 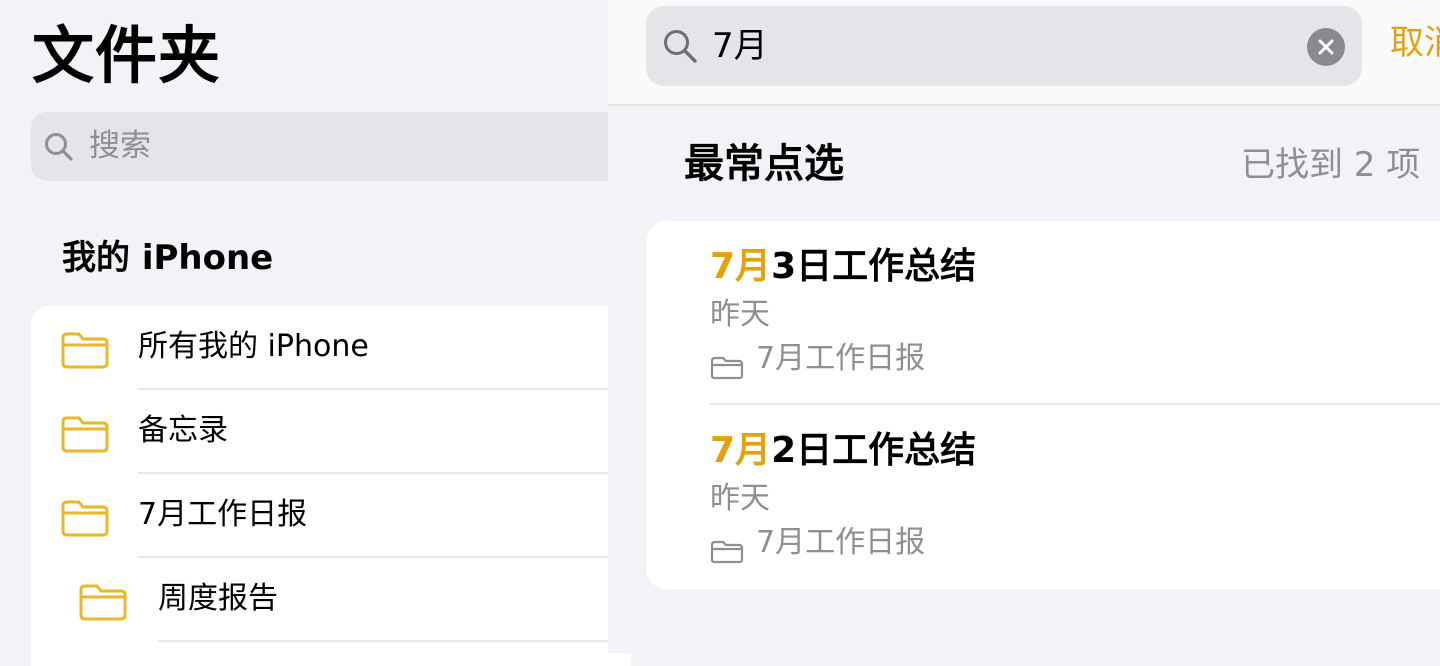 What do you see at coordinates (218, 598) in the screenshot?
I see `folder-label: 周度报告` at bounding box center [218, 598].